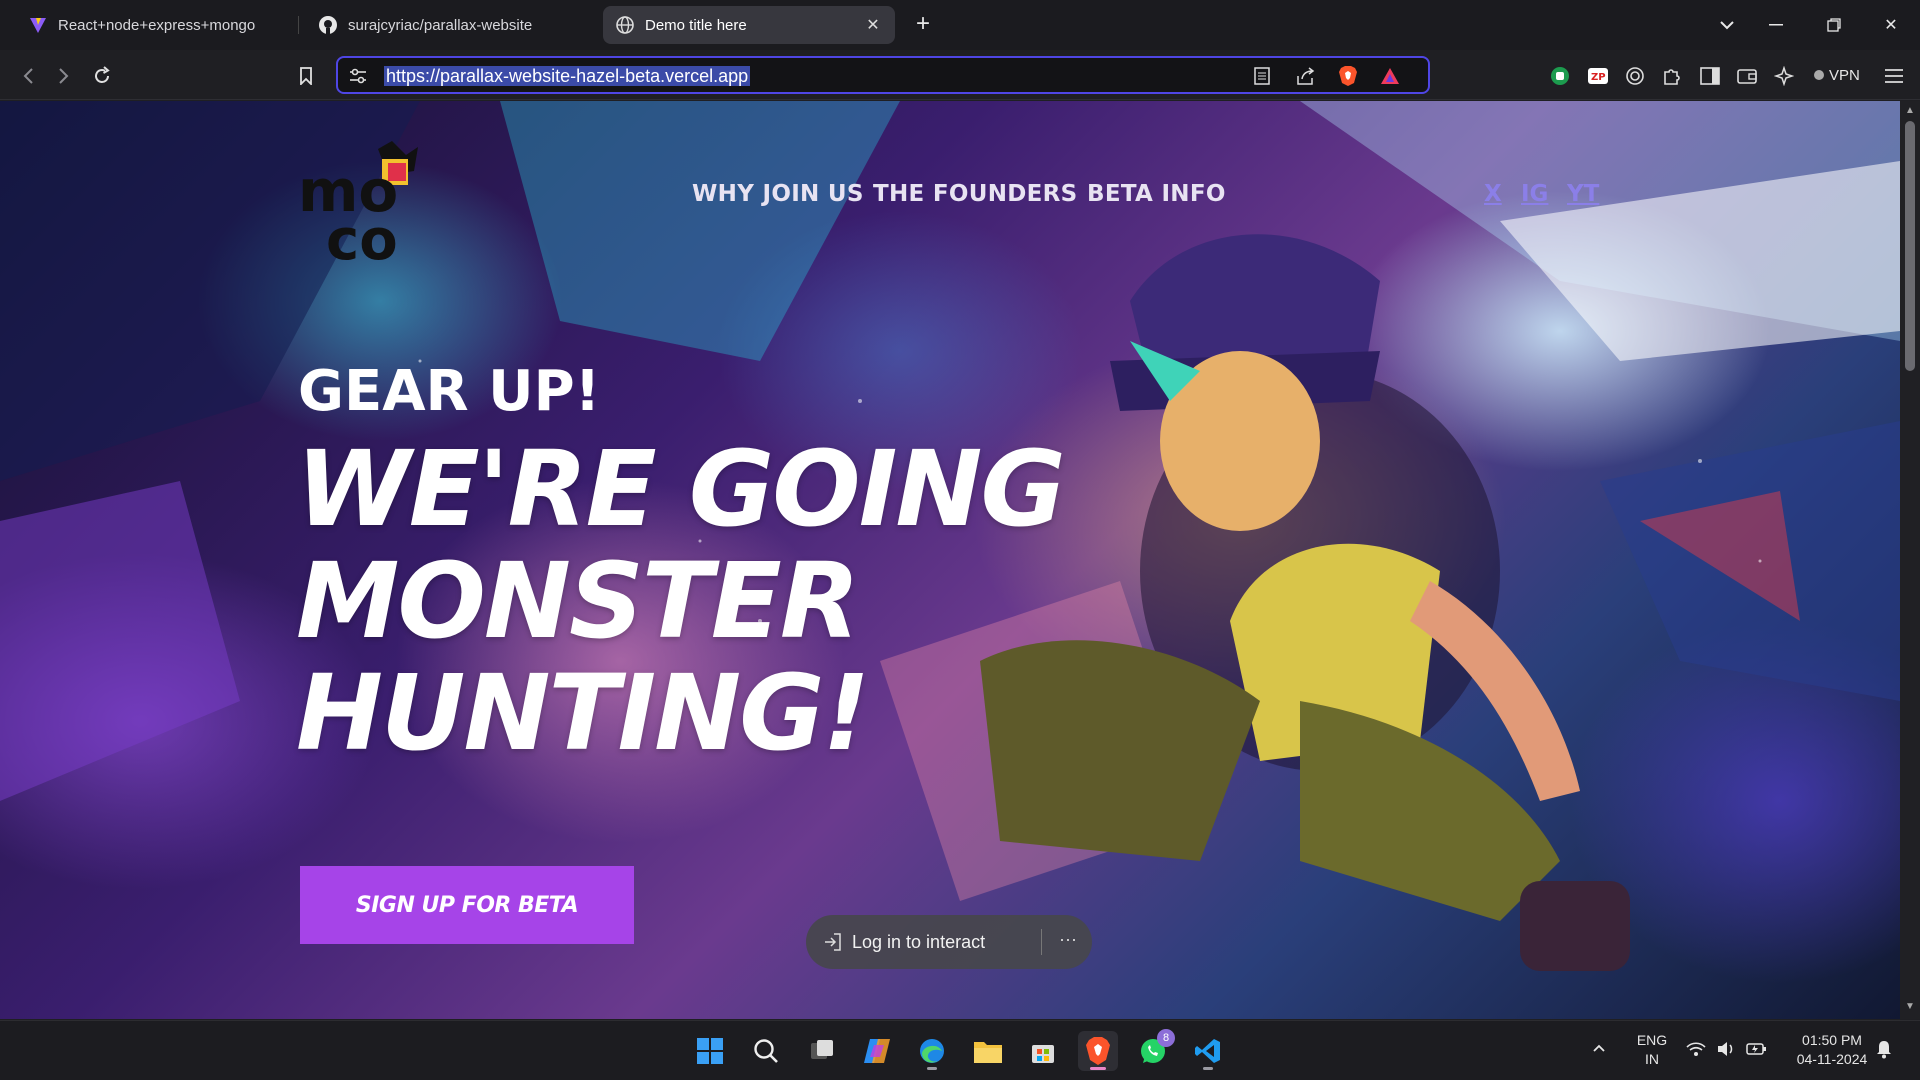 The width and height of the screenshot is (1920, 1080). What do you see at coordinates (1784, 76) in the screenshot?
I see `leo-ai-icon` at bounding box center [1784, 76].